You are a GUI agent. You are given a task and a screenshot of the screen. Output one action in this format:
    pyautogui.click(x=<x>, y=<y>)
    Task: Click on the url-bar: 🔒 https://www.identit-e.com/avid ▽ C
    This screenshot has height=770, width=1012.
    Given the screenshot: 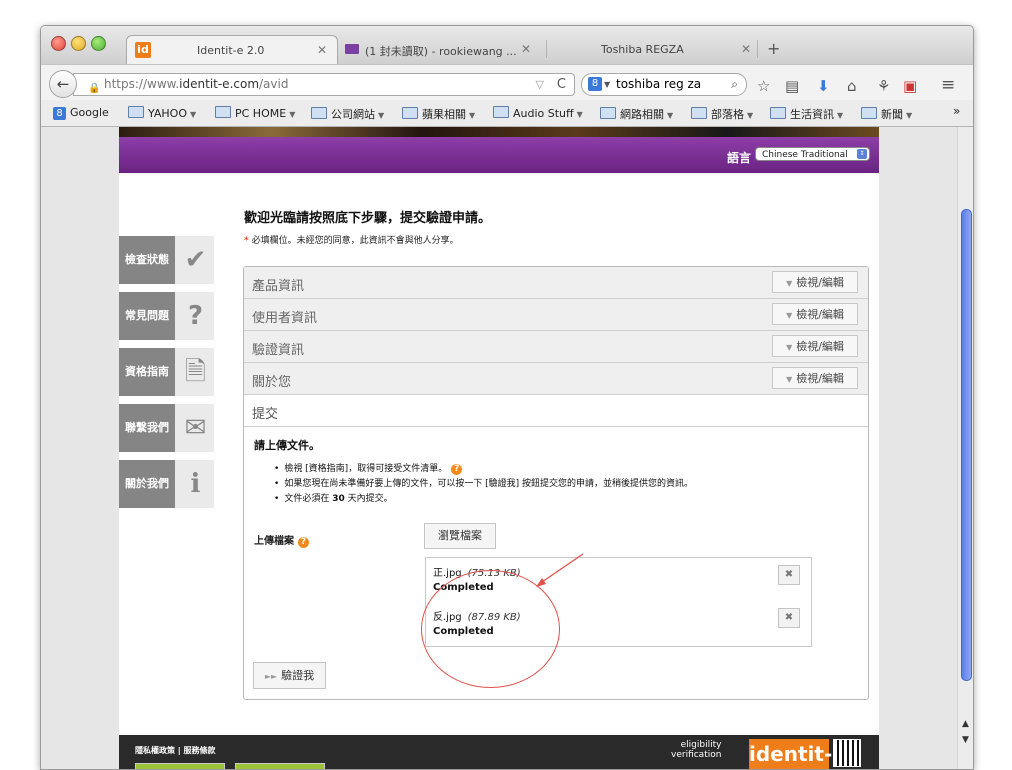 What is the action you would take?
    pyautogui.click(x=324, y=84)
    